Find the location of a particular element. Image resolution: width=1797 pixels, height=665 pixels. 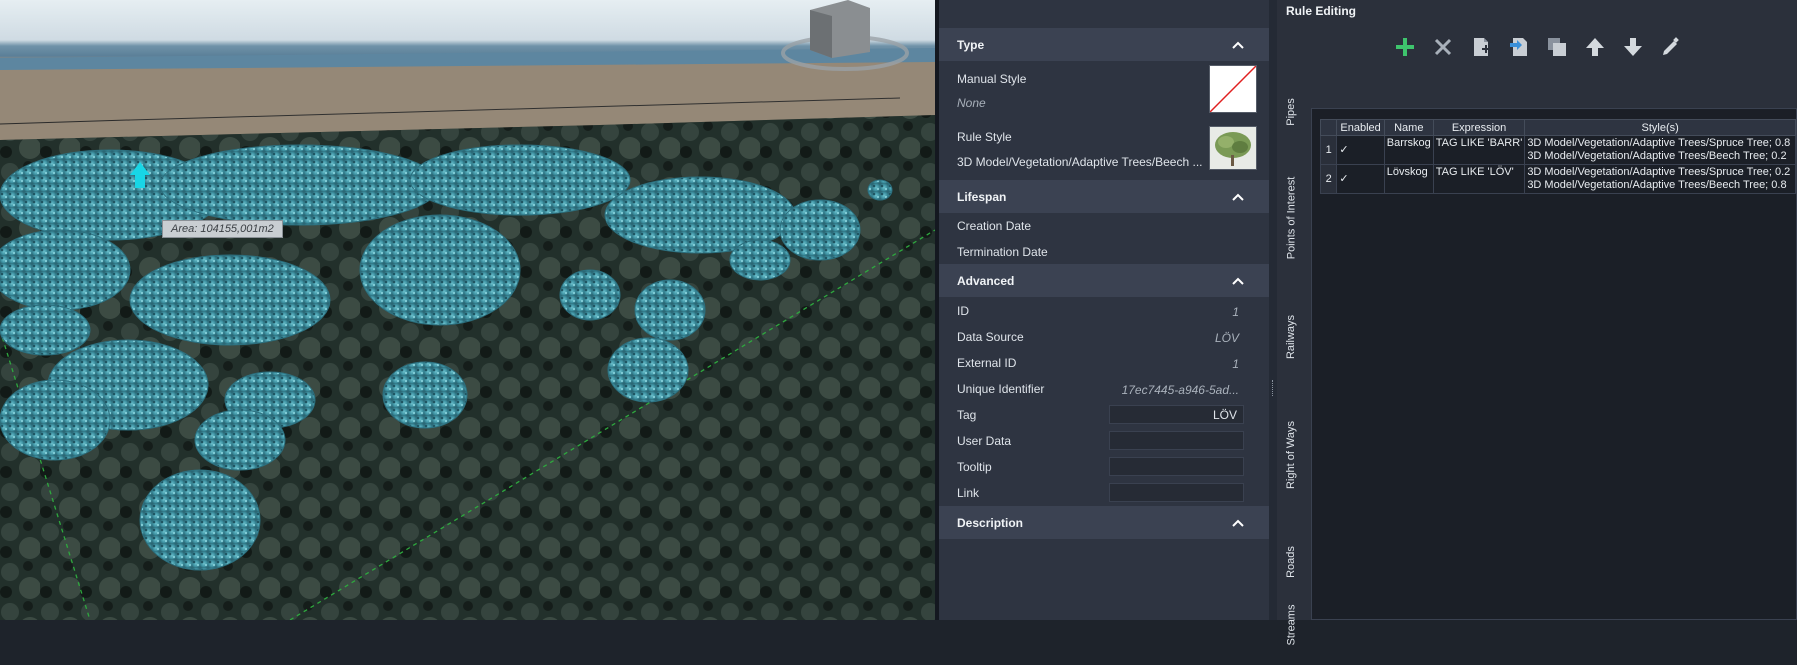

edit-rule-button is located at coordinates (1671, 47).